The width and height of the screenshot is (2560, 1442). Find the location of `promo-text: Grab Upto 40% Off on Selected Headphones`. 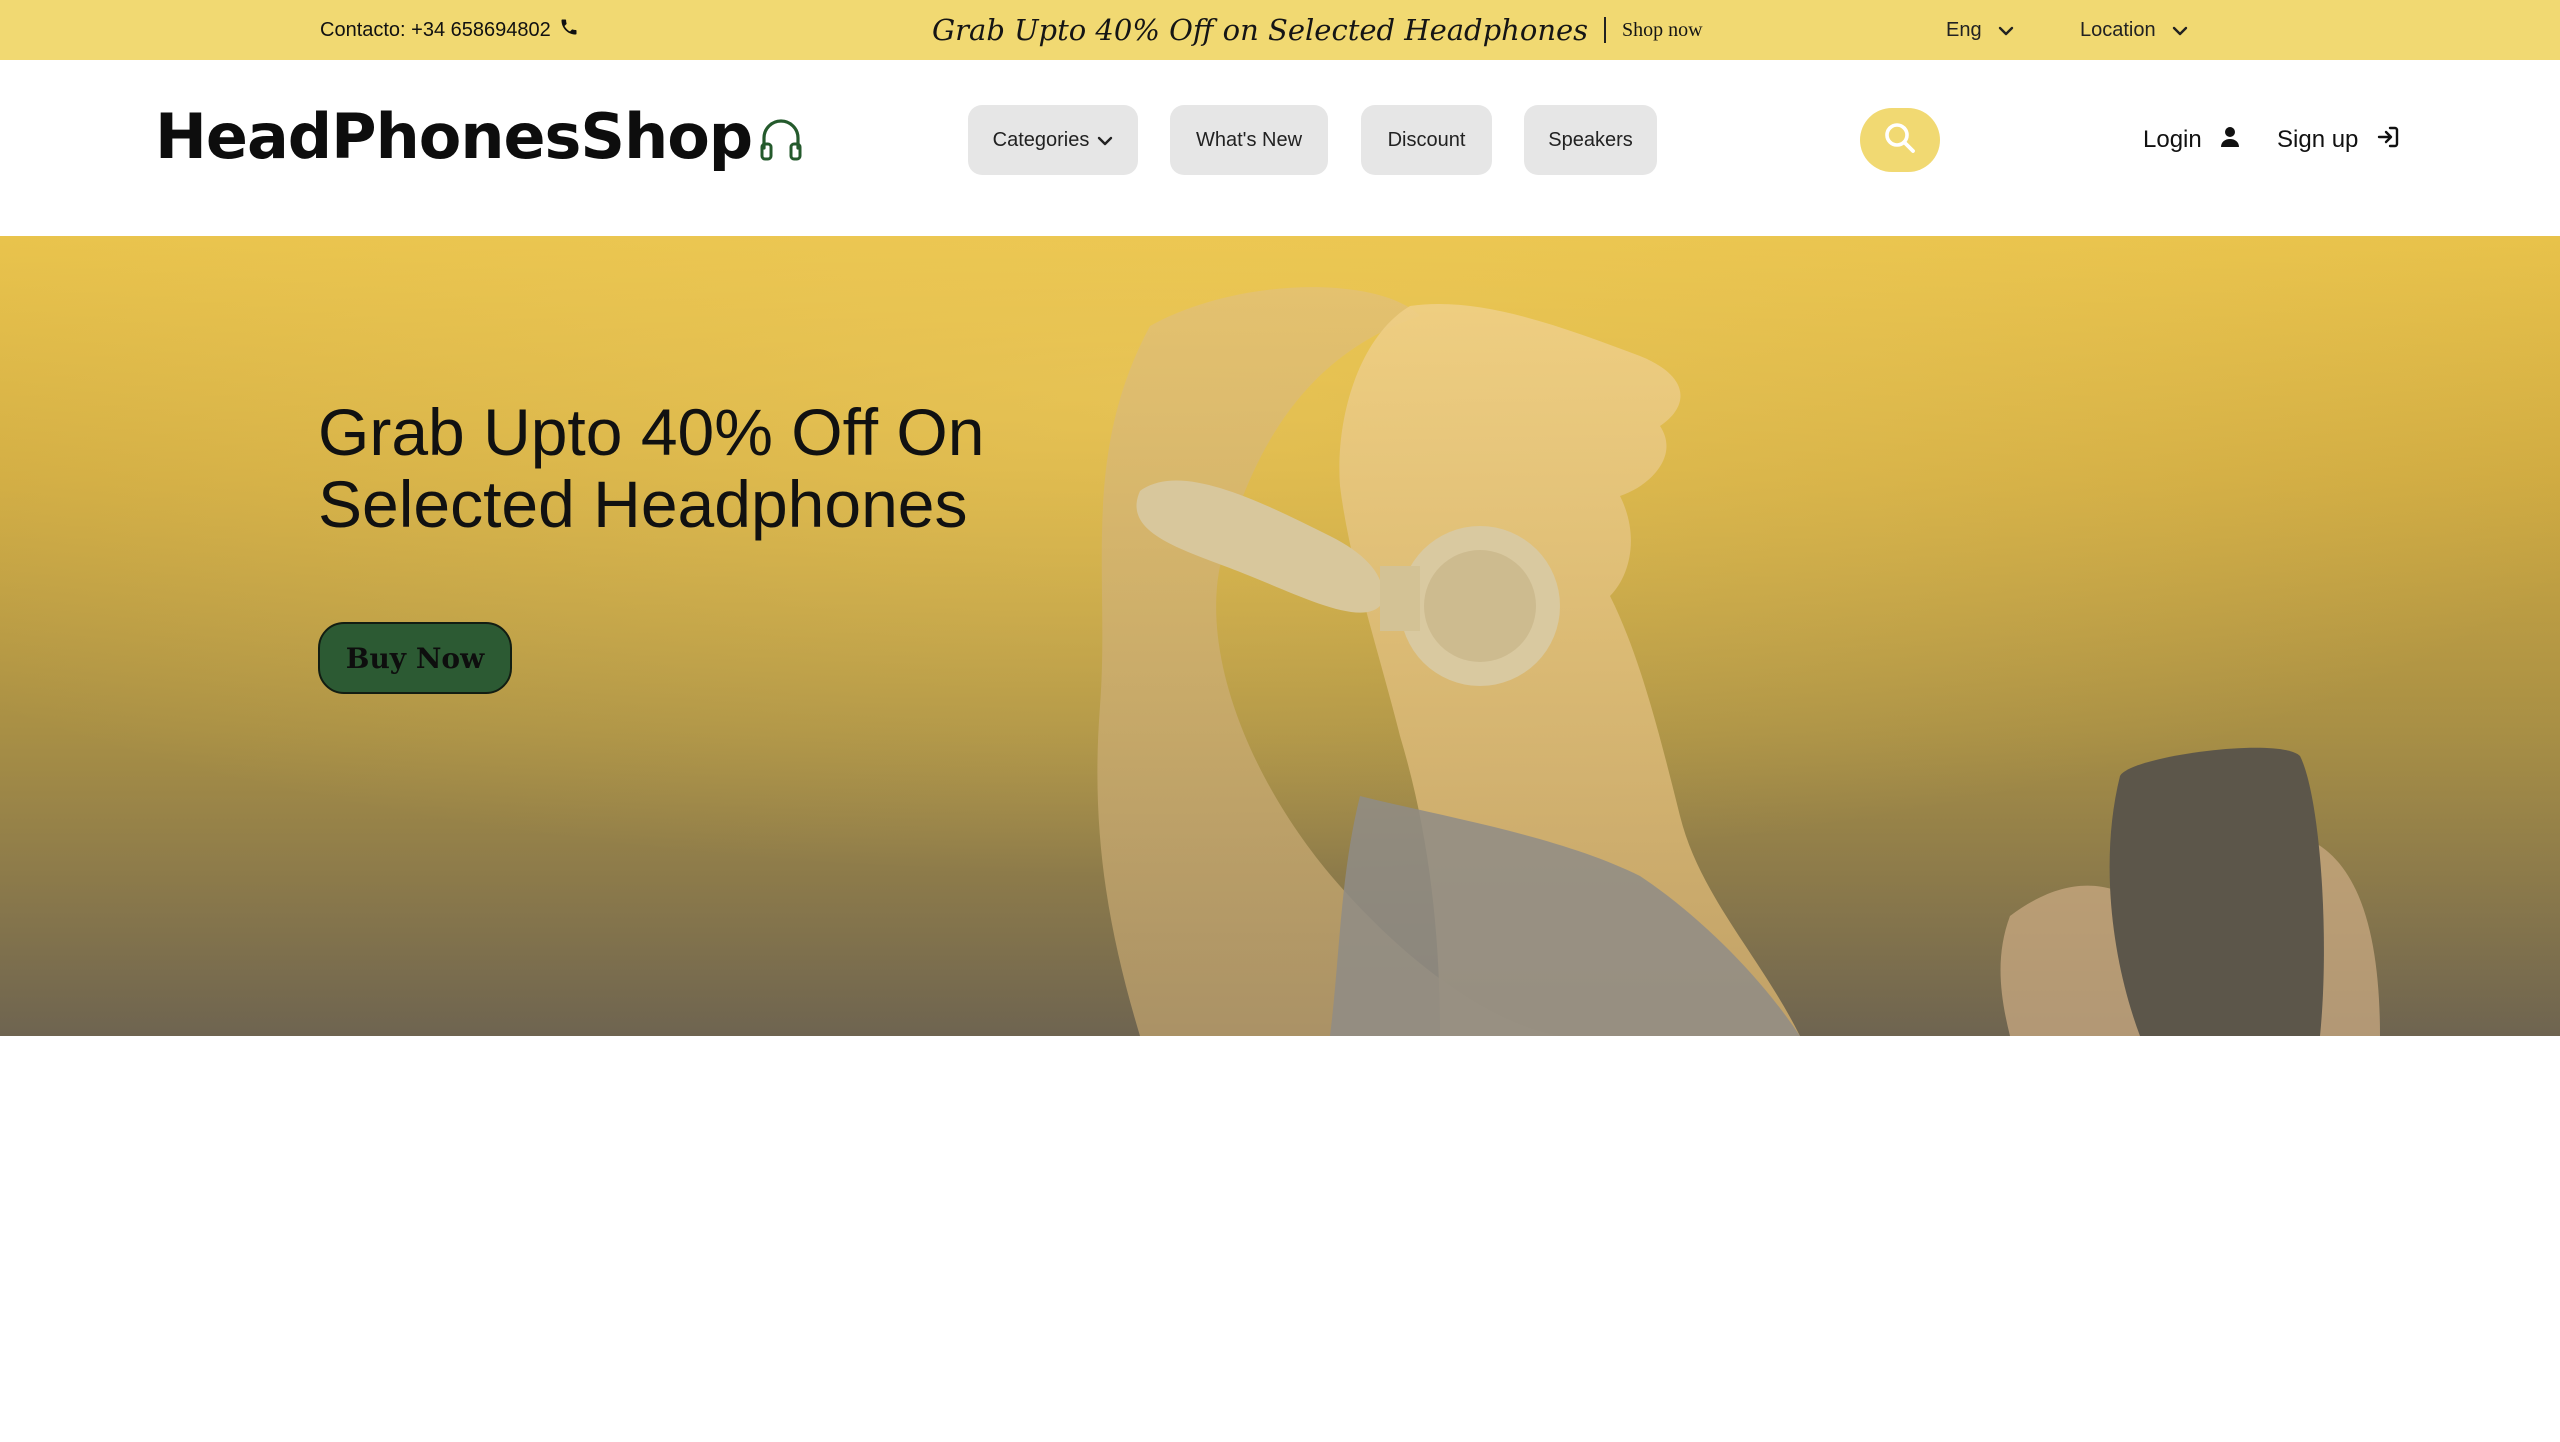

promo-text: Grab Upto 40% Off on Selected Headphones is located at coordinates (1260, 30).